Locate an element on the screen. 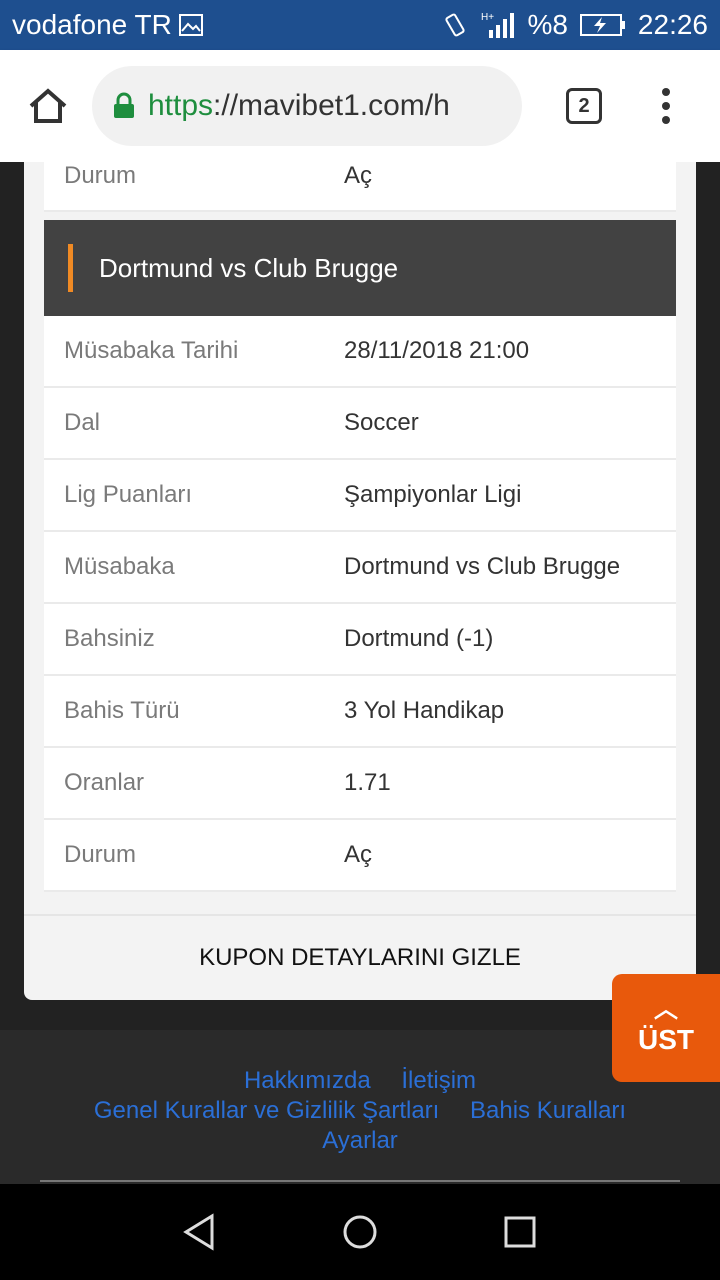 This screenshot has height=1280, width=720. tab-switcher-button: 2 is located at coordinates (584, 106).